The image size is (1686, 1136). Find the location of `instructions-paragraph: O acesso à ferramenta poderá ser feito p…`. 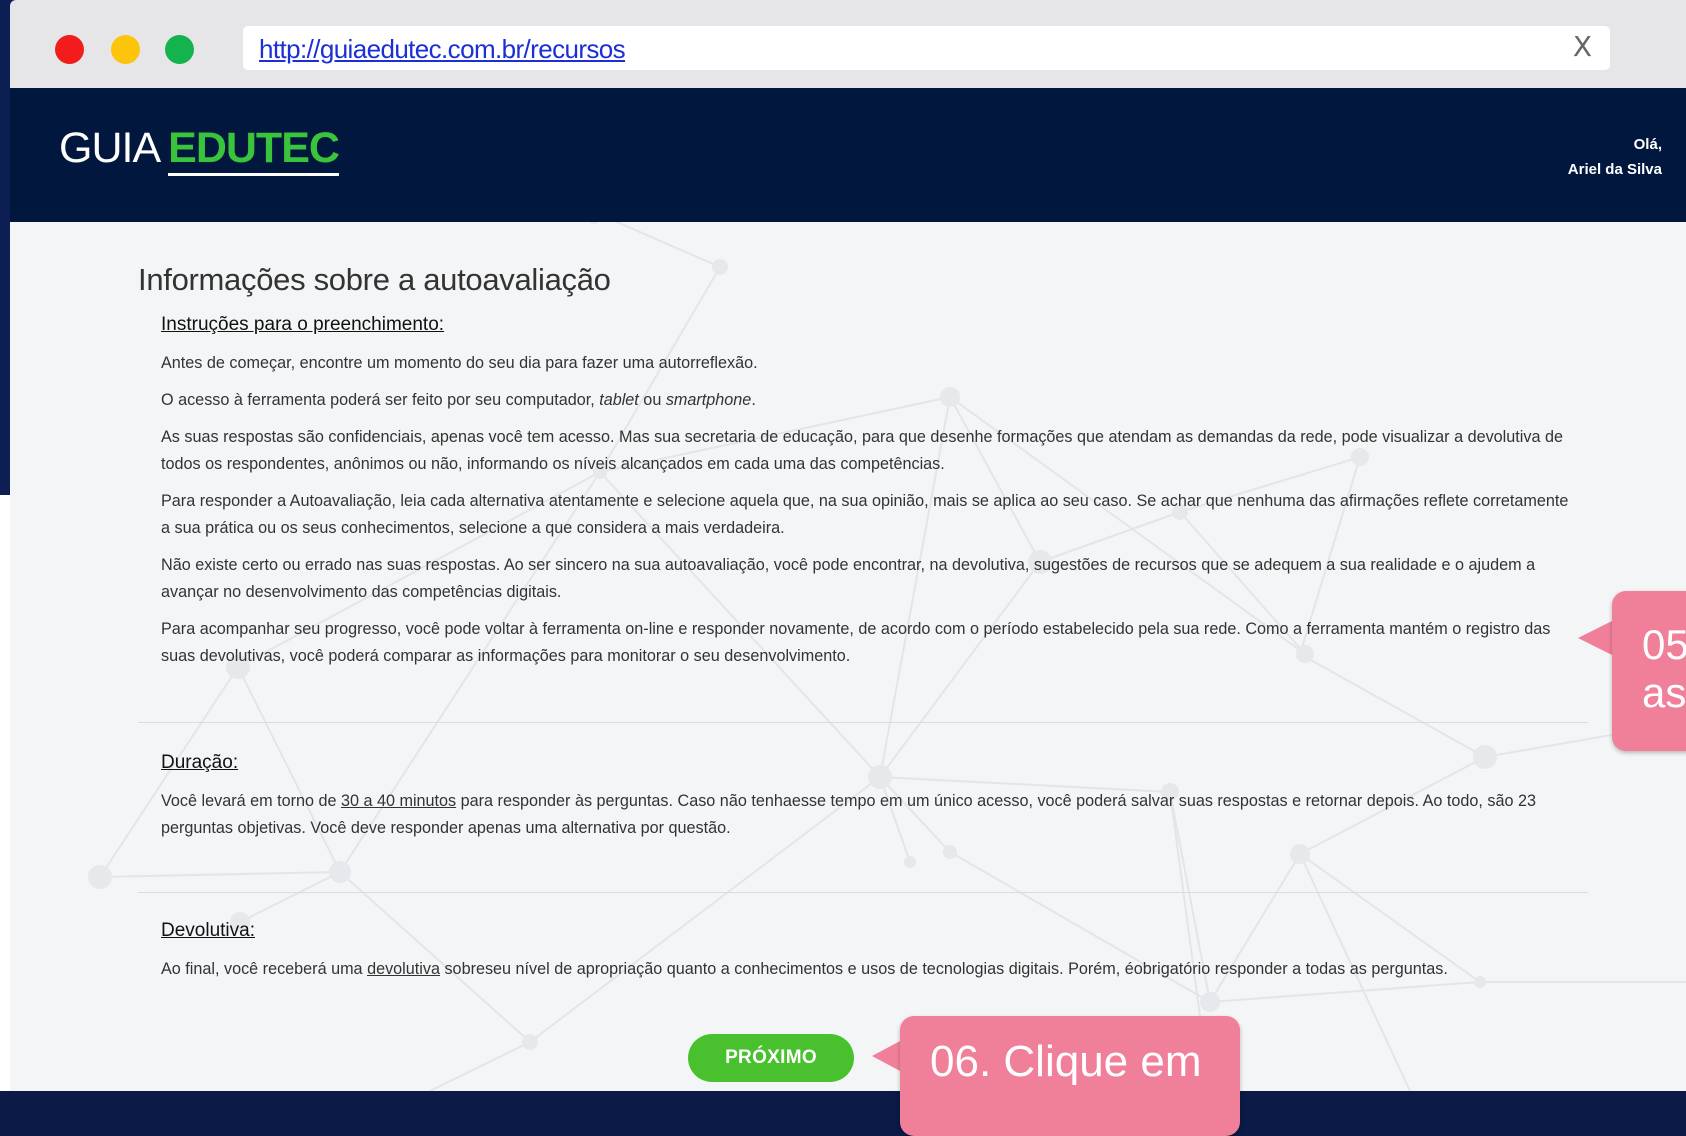

instructions-paragraph: O acesso à ferramenta poderá ser feito p… is located at coordinates (871, 400).